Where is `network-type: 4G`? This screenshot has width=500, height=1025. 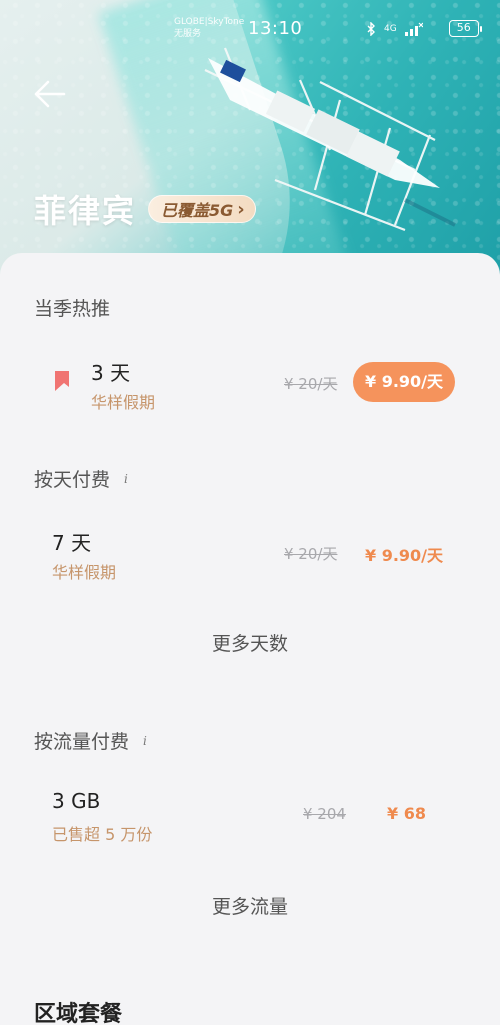
network-type: 4G is located at coordinates (390, 28).